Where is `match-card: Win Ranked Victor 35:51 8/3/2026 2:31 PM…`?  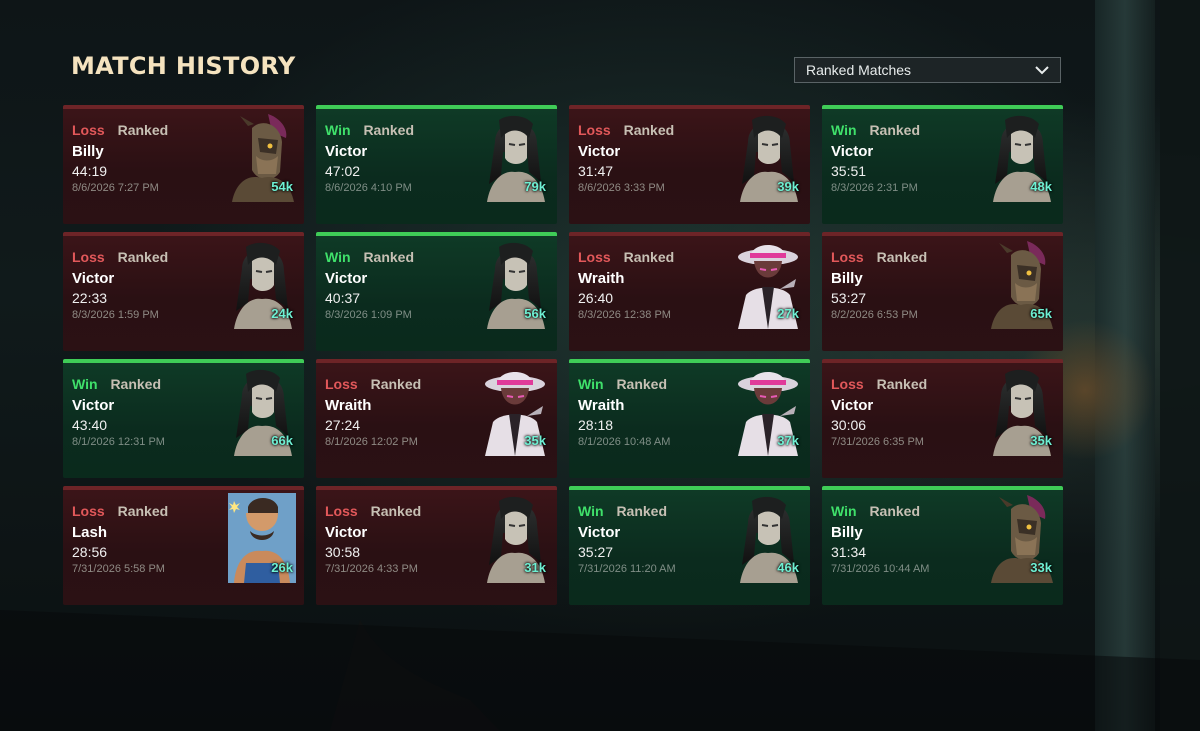
match-card: Win Ranked Victor 35:51 8/3/2026 2:31 PM… is located at coordinates (942, 164).